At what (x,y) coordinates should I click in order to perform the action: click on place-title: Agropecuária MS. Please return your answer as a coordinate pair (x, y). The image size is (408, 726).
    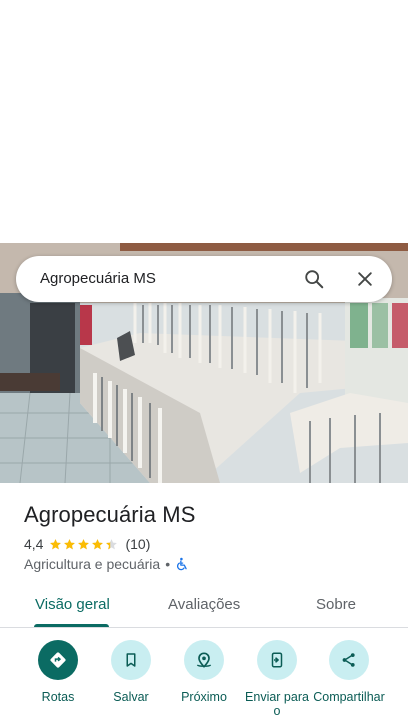
    Looking at the image, I should click on (110, 514).